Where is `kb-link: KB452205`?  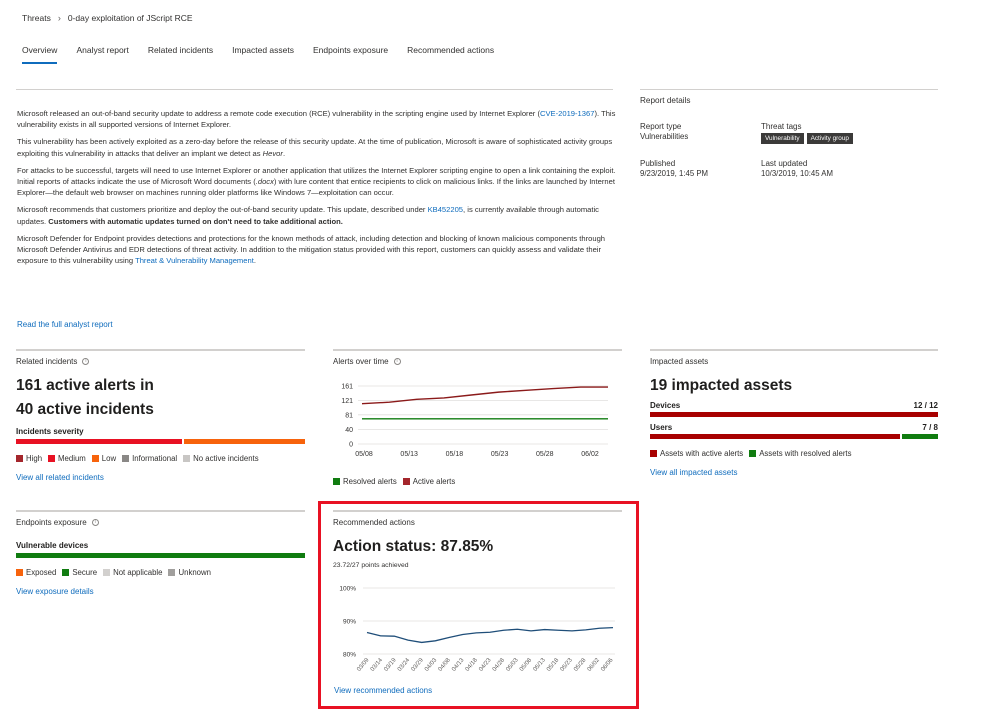 kb-link: KB452205 is located at coordinates (445, 209).